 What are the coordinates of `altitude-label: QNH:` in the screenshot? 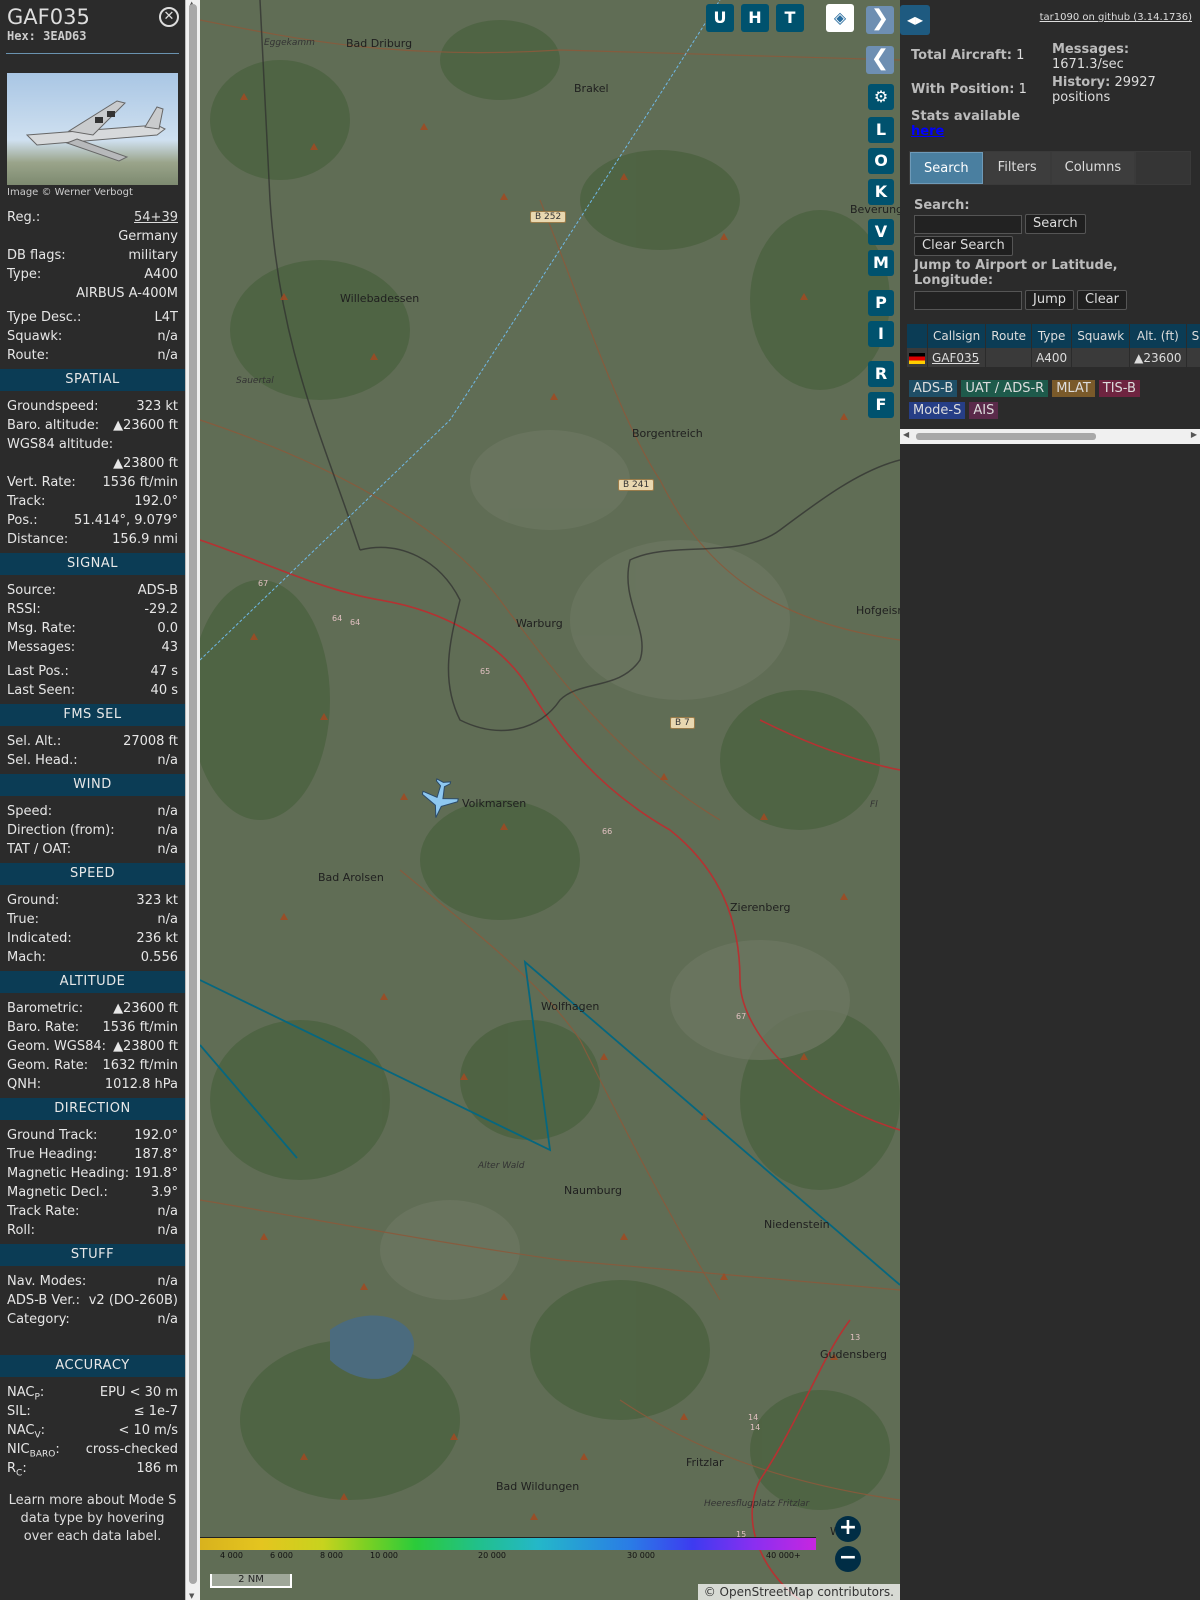 It's located at (24, 1084).